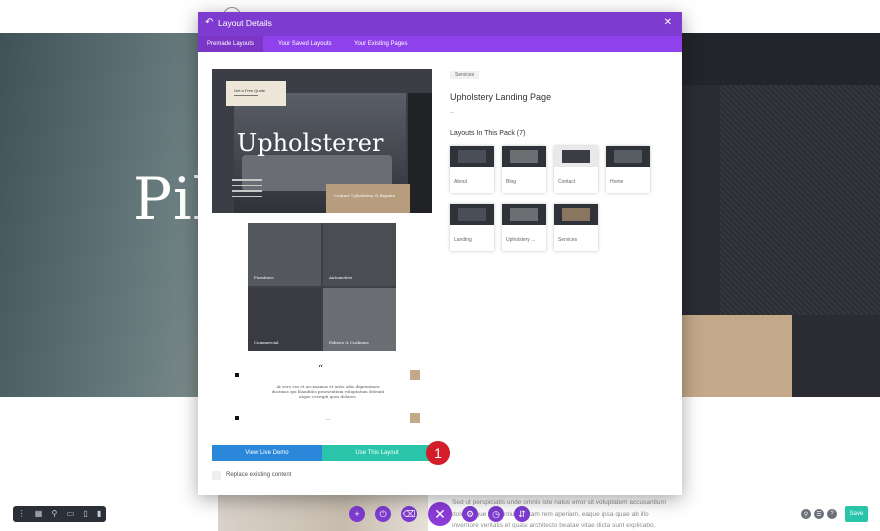 The image size is (880, 531). What do you see at coordinates (256, 93) in the screenshot?
I see `preview-quote-box: Get a Free Quote` at bounding box center [256, 93].